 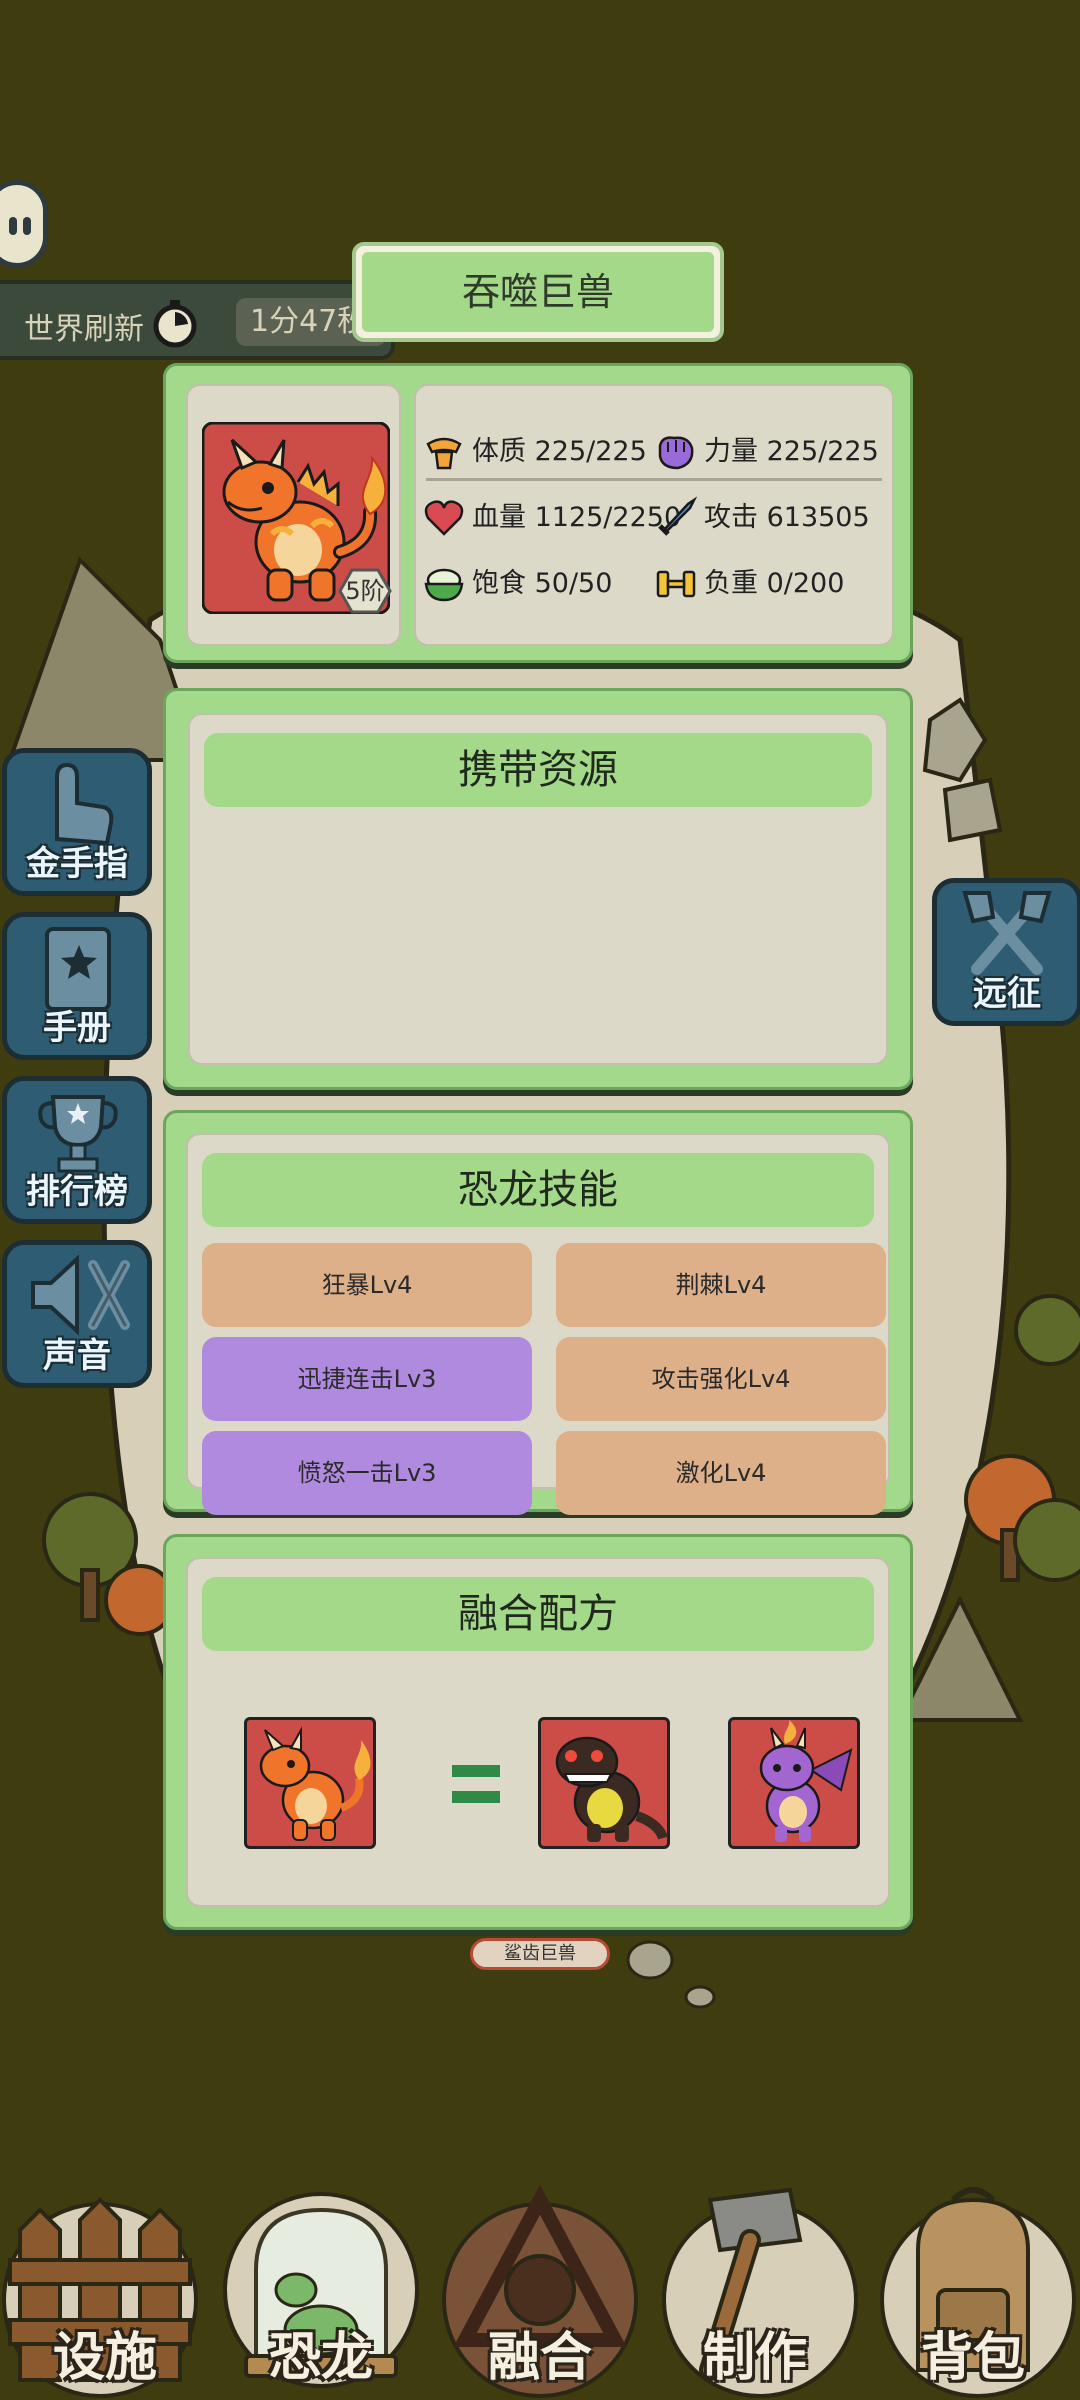 What do you see at coordinates (972, 2358) in the screenshot?
I see `nav-backpack-label: 背包` at bounding box center [972, 2358].